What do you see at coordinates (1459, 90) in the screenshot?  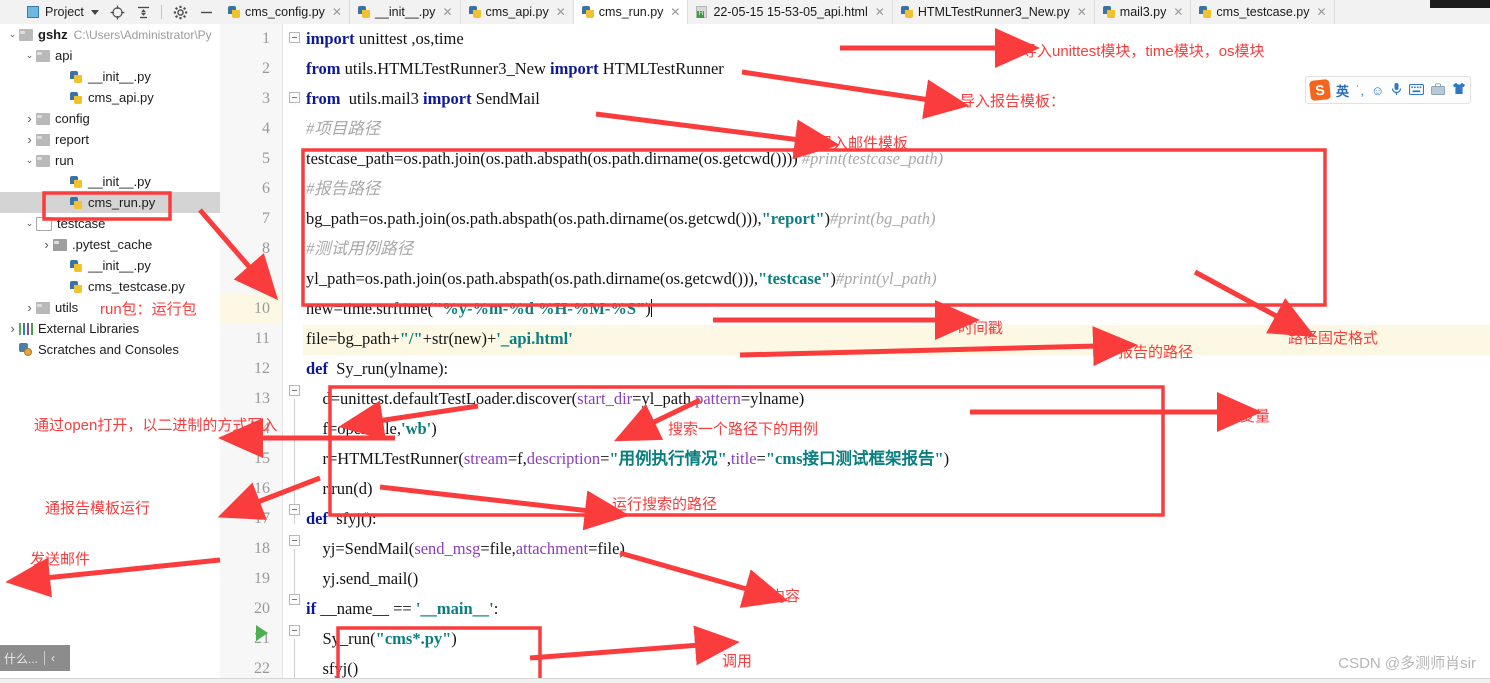 I see `skin-icon` at bounding box center [1459, 90].